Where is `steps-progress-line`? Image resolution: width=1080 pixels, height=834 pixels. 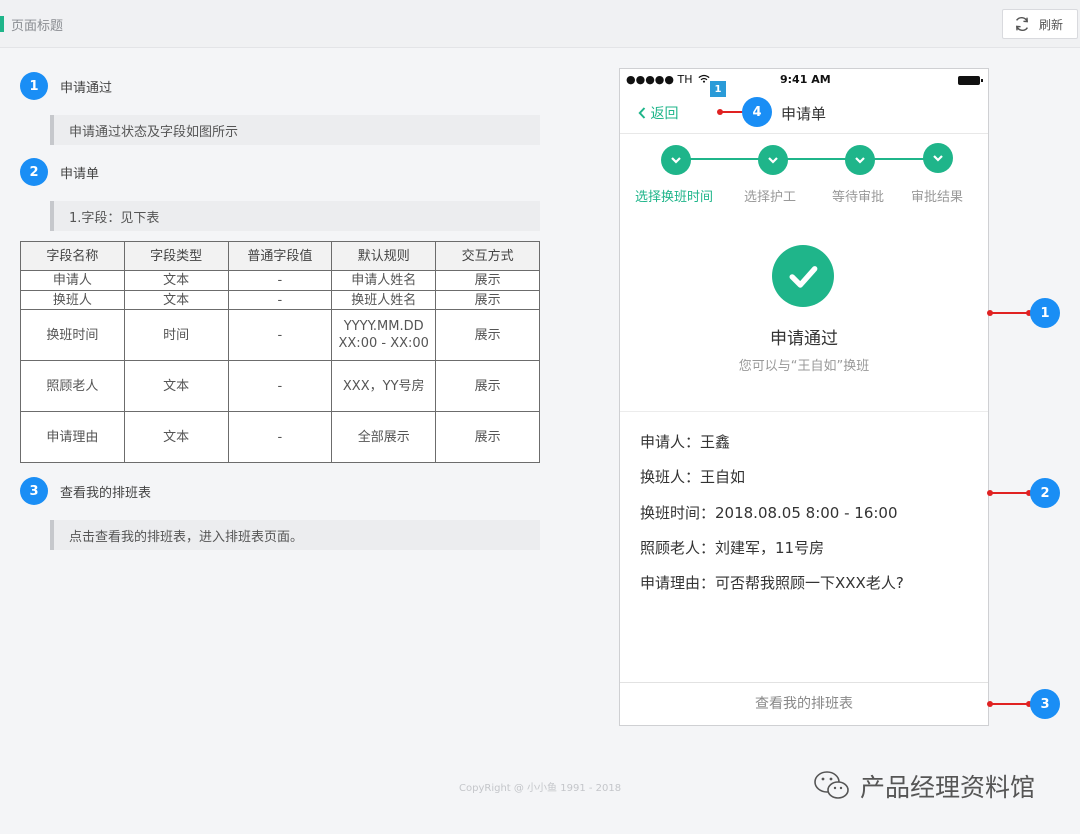
steps-progress-line is located at coordinates (808, 159).